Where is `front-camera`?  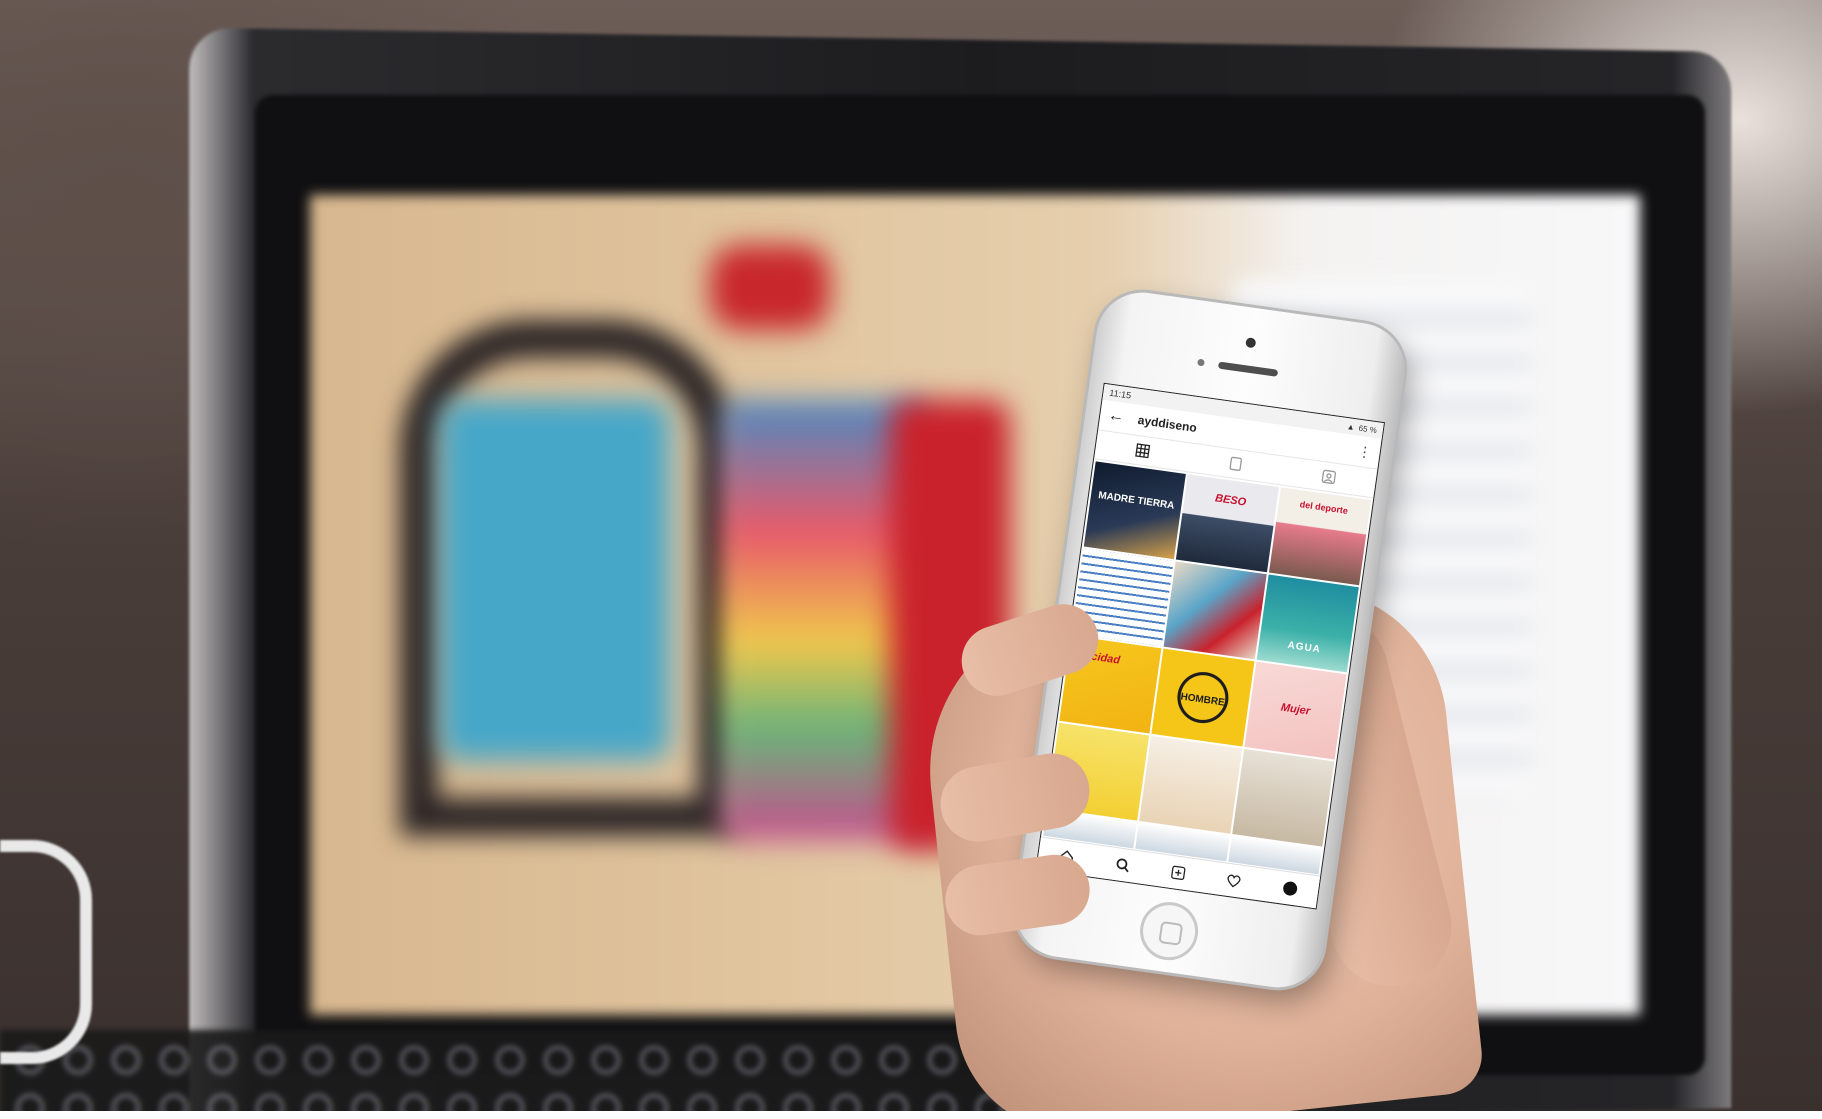 front-camera is located at coordinates (1251, 343).